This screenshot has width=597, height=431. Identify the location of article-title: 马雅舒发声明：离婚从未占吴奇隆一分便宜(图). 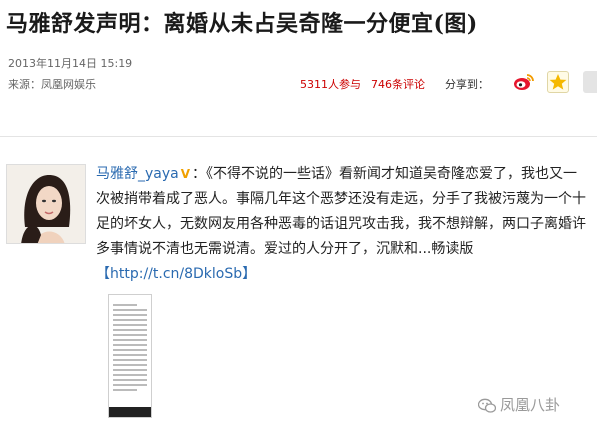
(242, 24).